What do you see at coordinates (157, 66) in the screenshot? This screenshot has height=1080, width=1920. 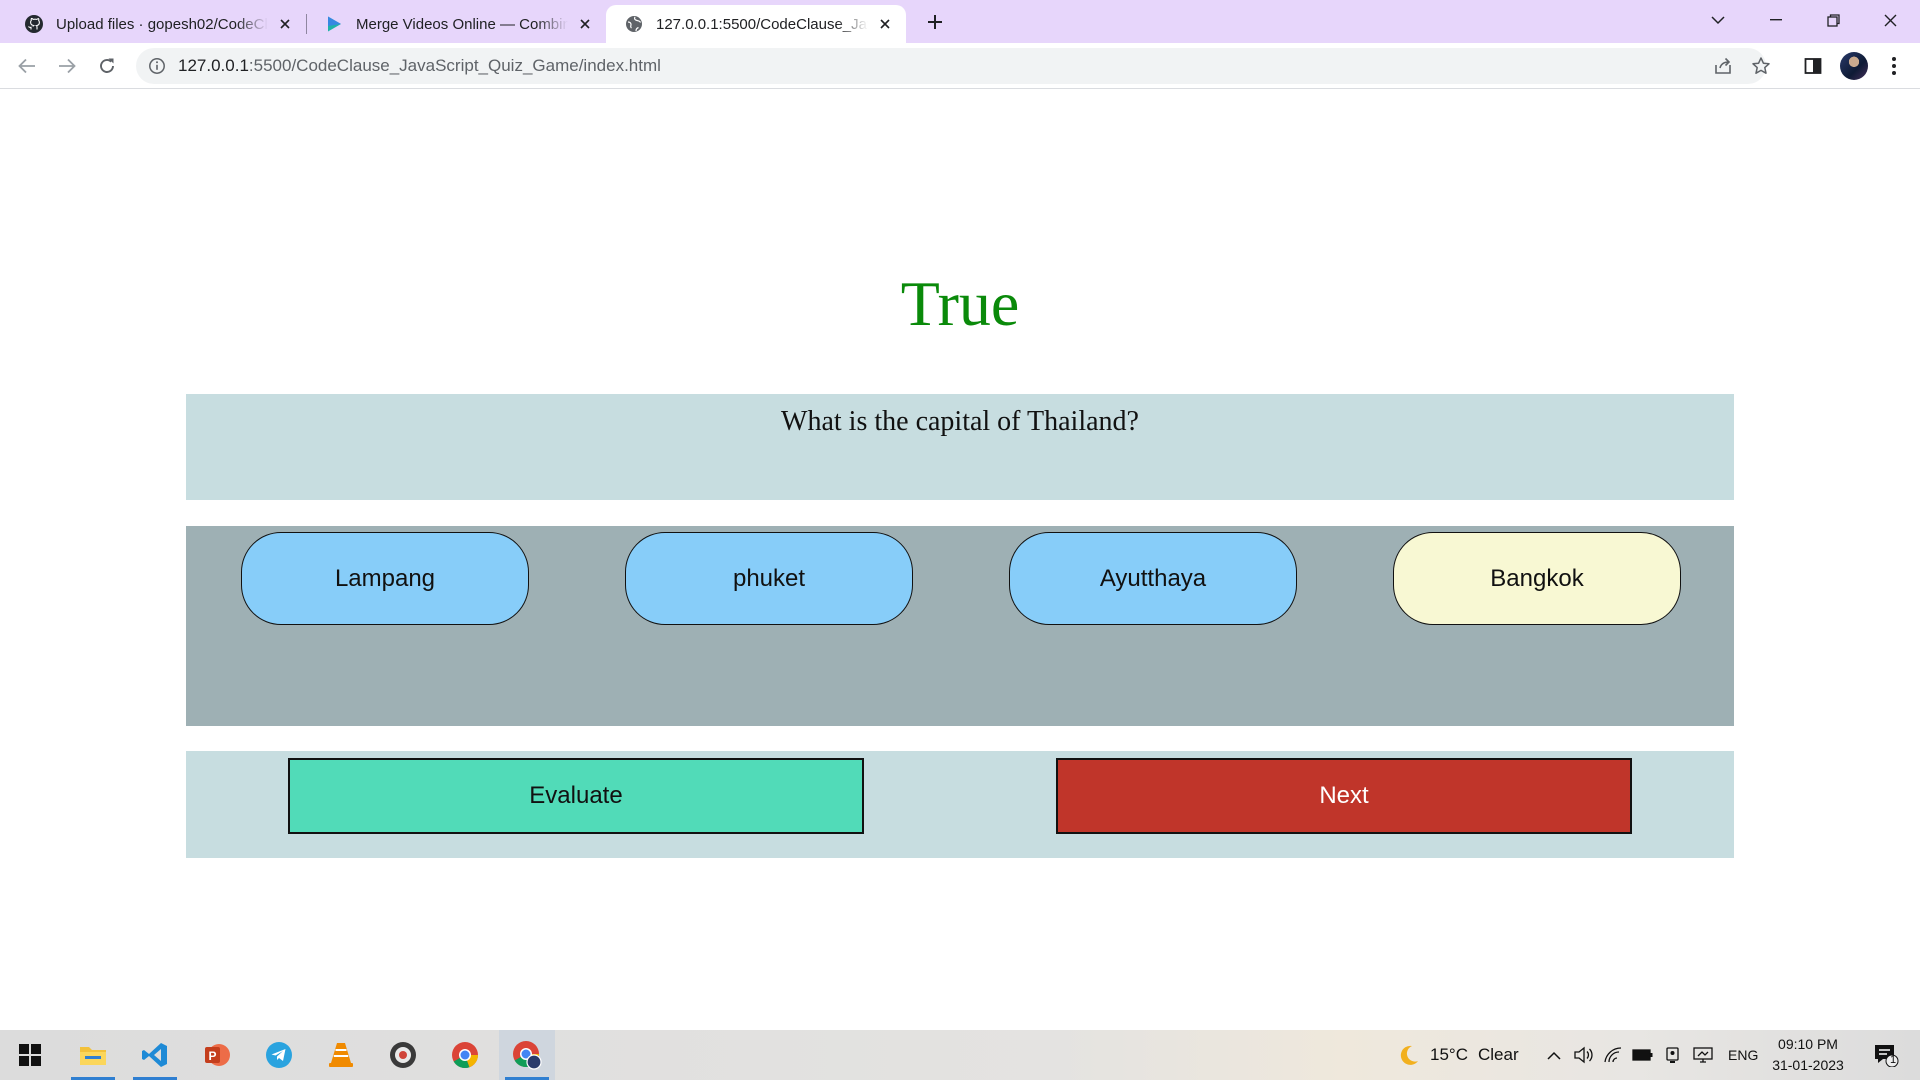 I see `site-info-icon` at bounding box center [157, 66].